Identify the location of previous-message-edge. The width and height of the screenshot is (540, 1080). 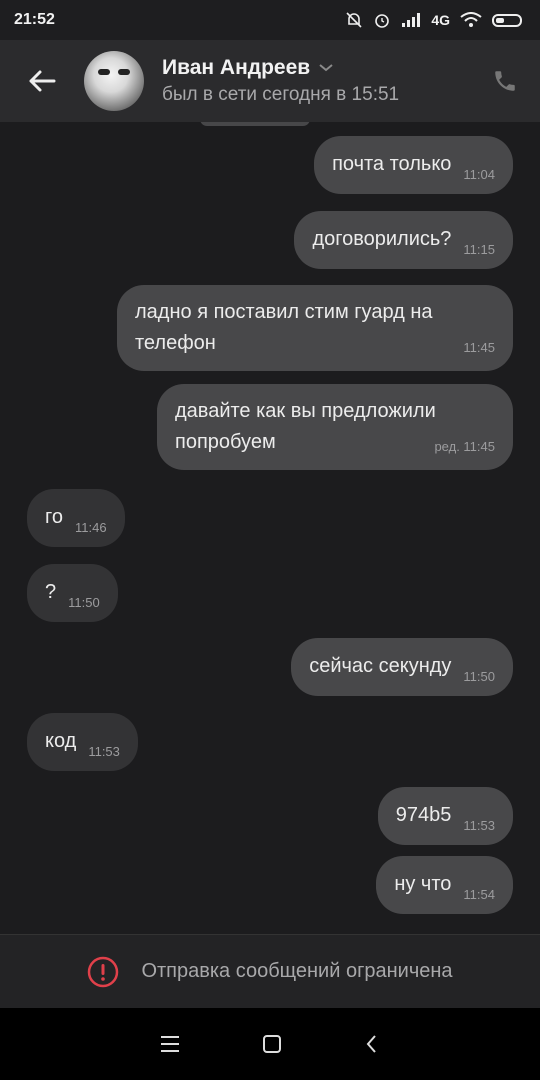
(255, 124).